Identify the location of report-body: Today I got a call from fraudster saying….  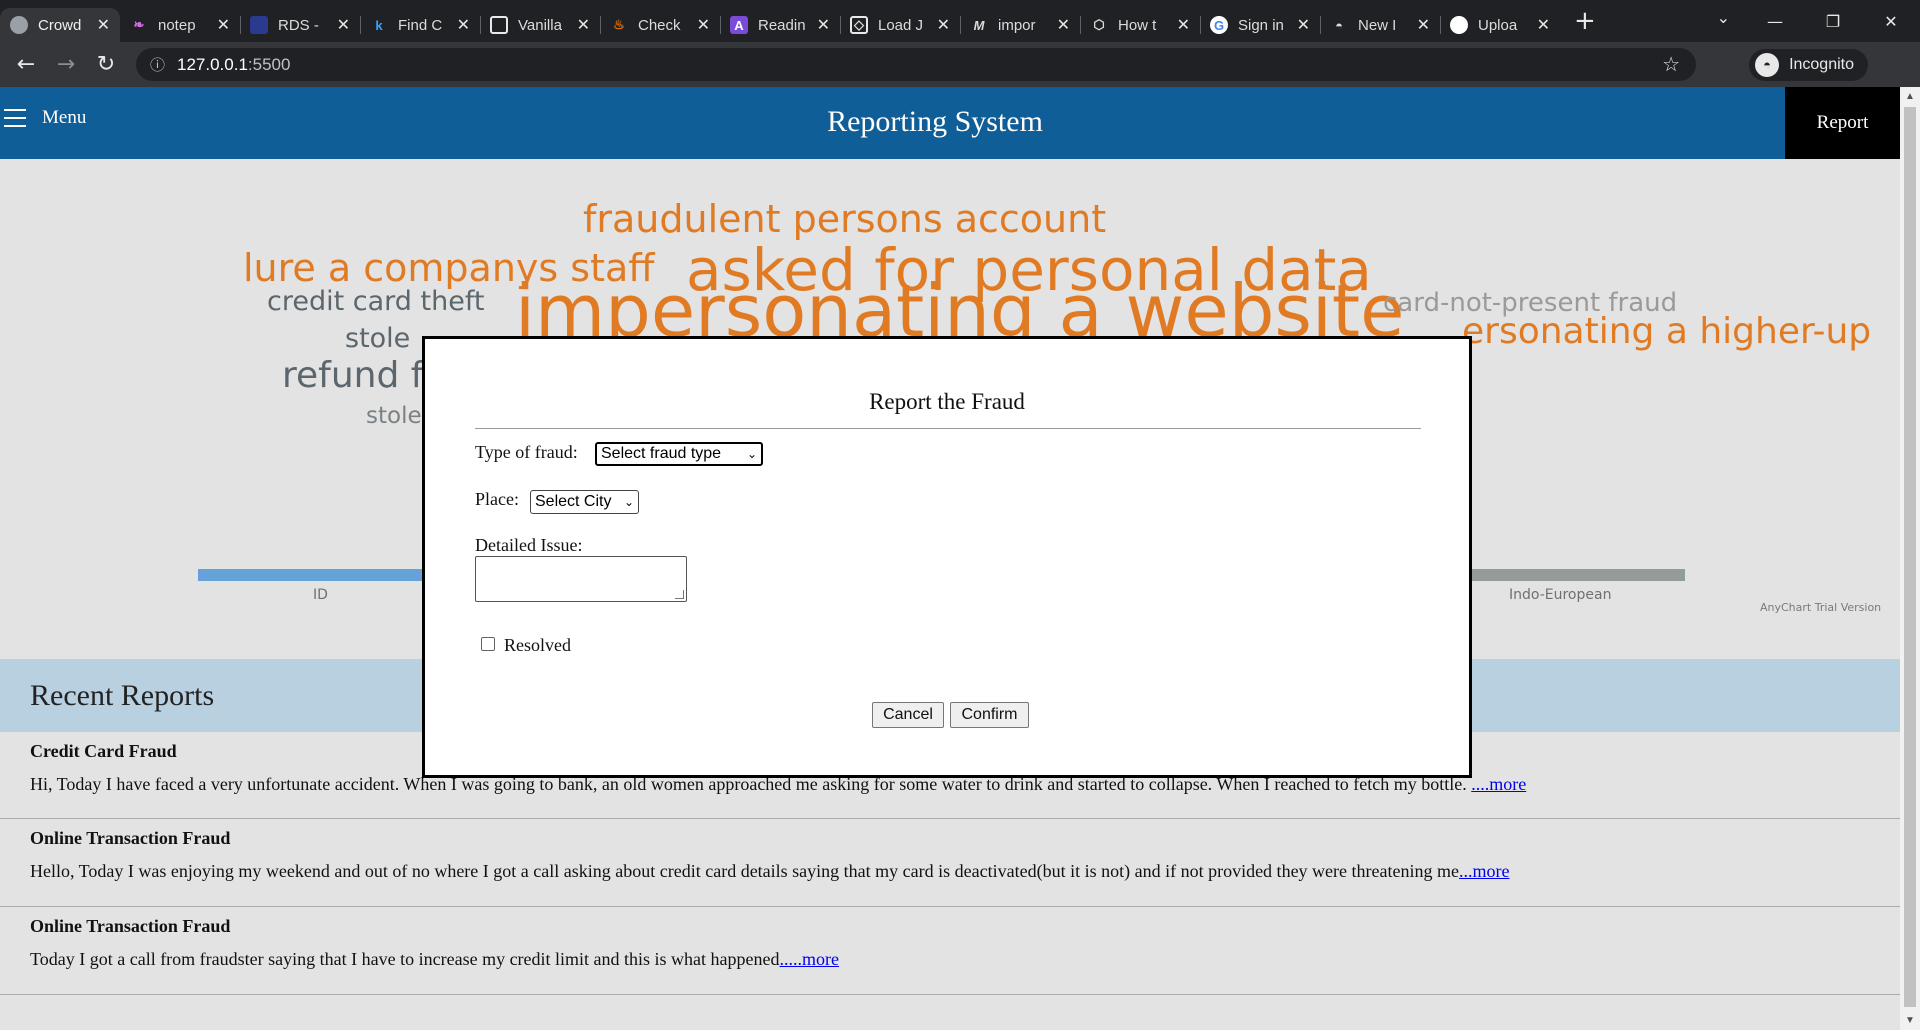
(434, 959).